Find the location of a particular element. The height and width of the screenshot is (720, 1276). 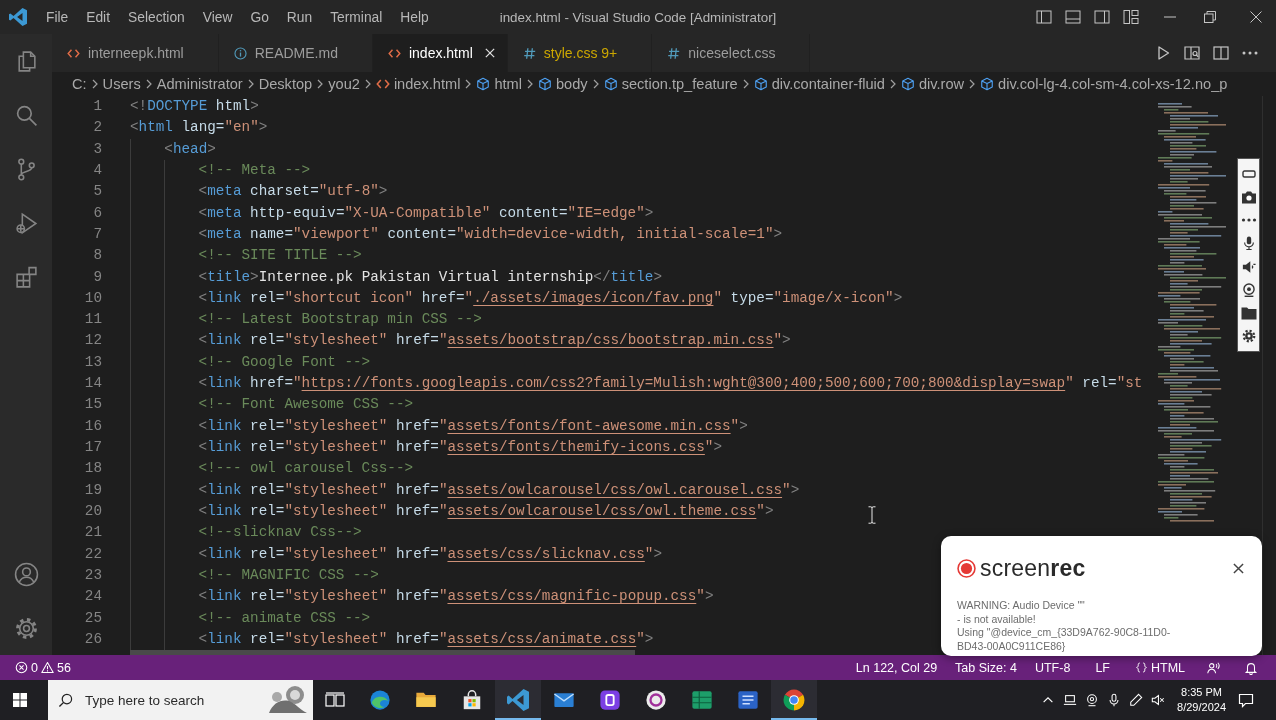

search-box: Type here to search is located at coordinates (180, 700).